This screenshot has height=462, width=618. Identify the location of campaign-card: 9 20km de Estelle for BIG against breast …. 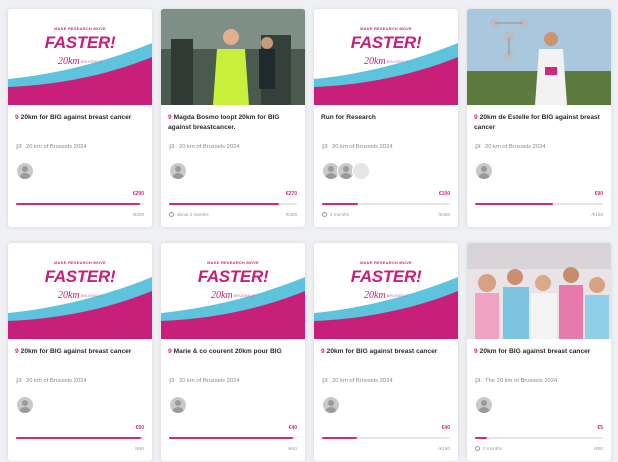
(539, 118).